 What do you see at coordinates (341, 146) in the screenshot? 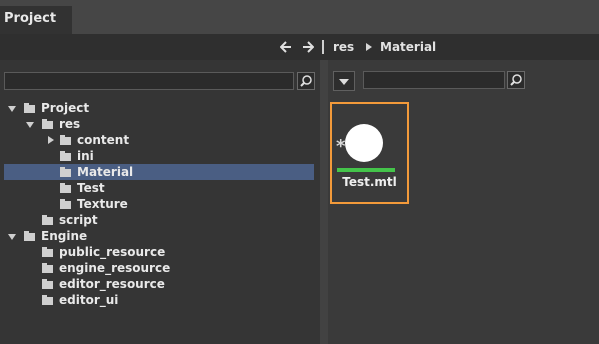
I see `asterisk-icon: *` at bounding box center [341, 146].